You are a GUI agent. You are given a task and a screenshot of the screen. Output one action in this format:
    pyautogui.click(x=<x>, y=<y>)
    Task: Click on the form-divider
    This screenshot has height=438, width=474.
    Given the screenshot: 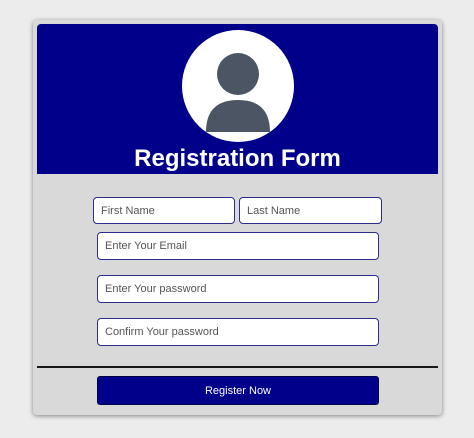 What is the action you would take?
    pyautogui.click(x=237, y=367)
    